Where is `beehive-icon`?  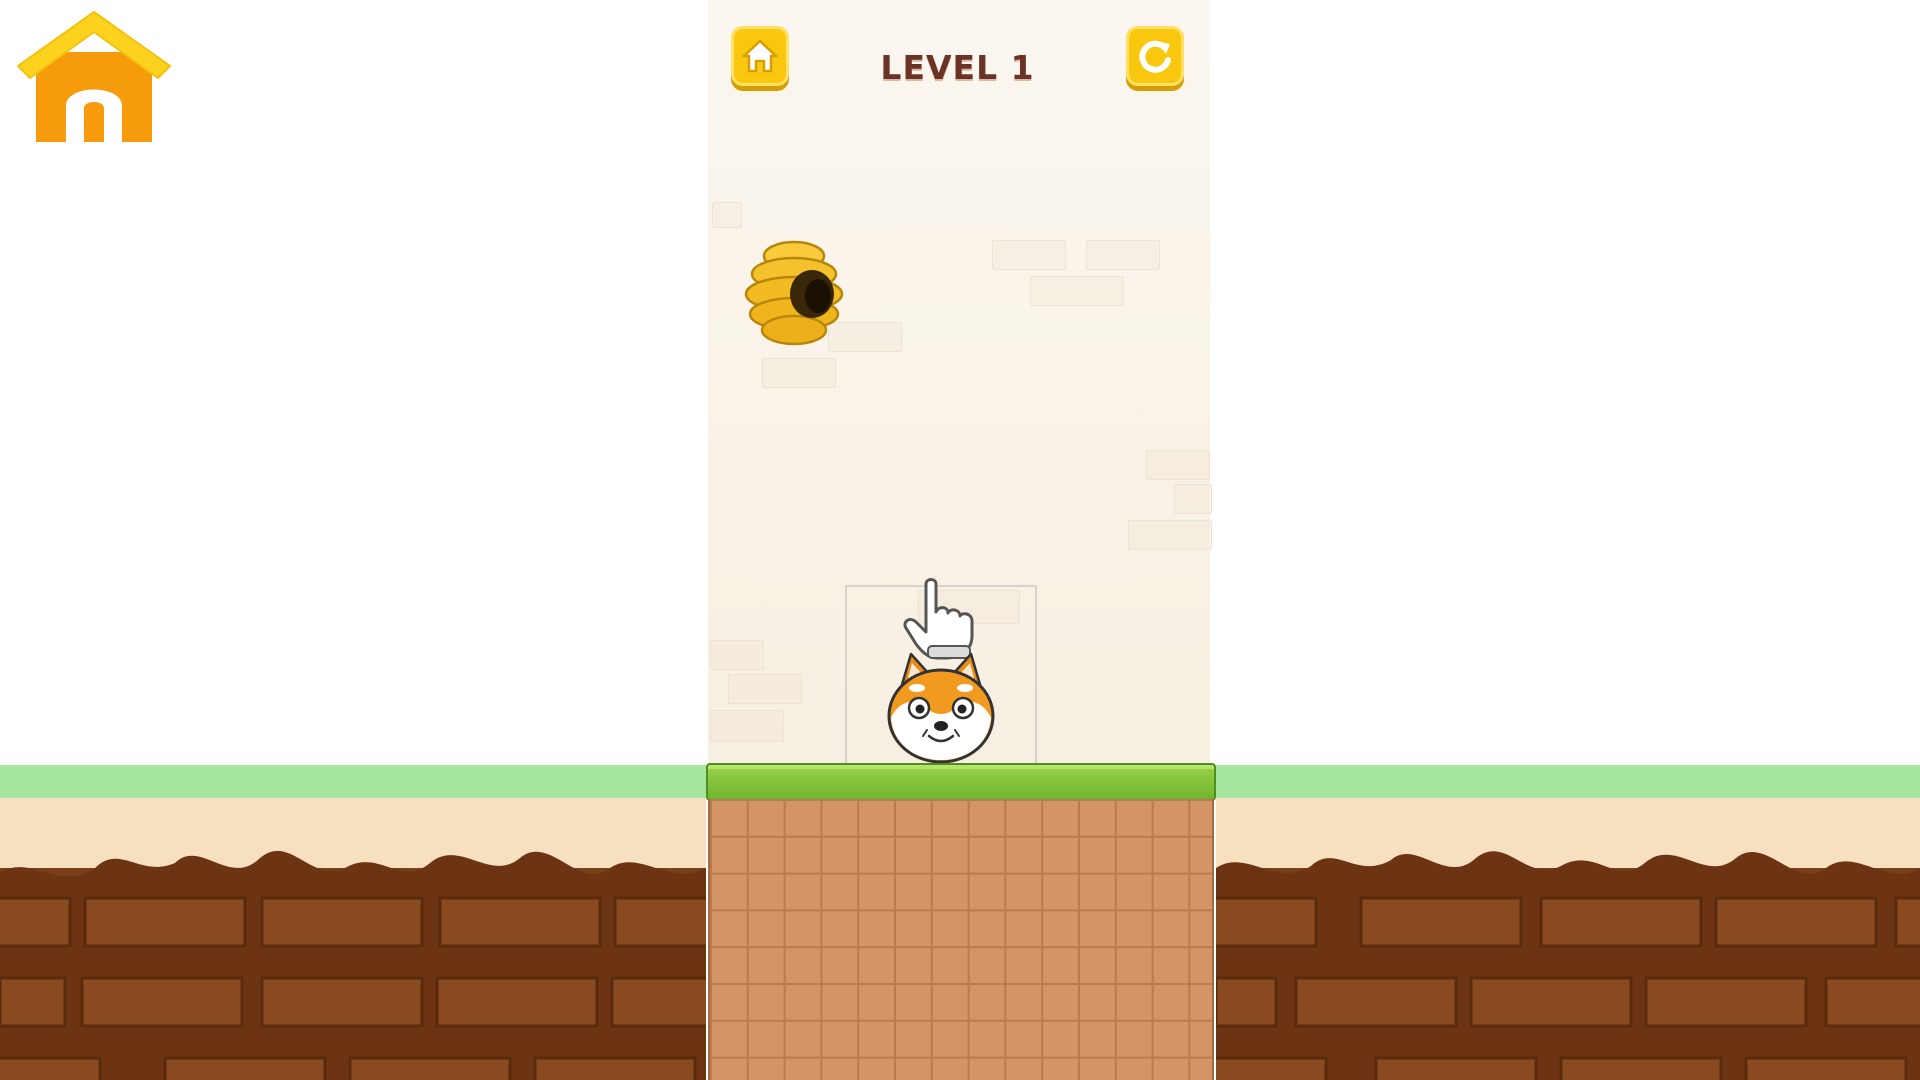
beehive-icon is located at coordinates (794, 293).